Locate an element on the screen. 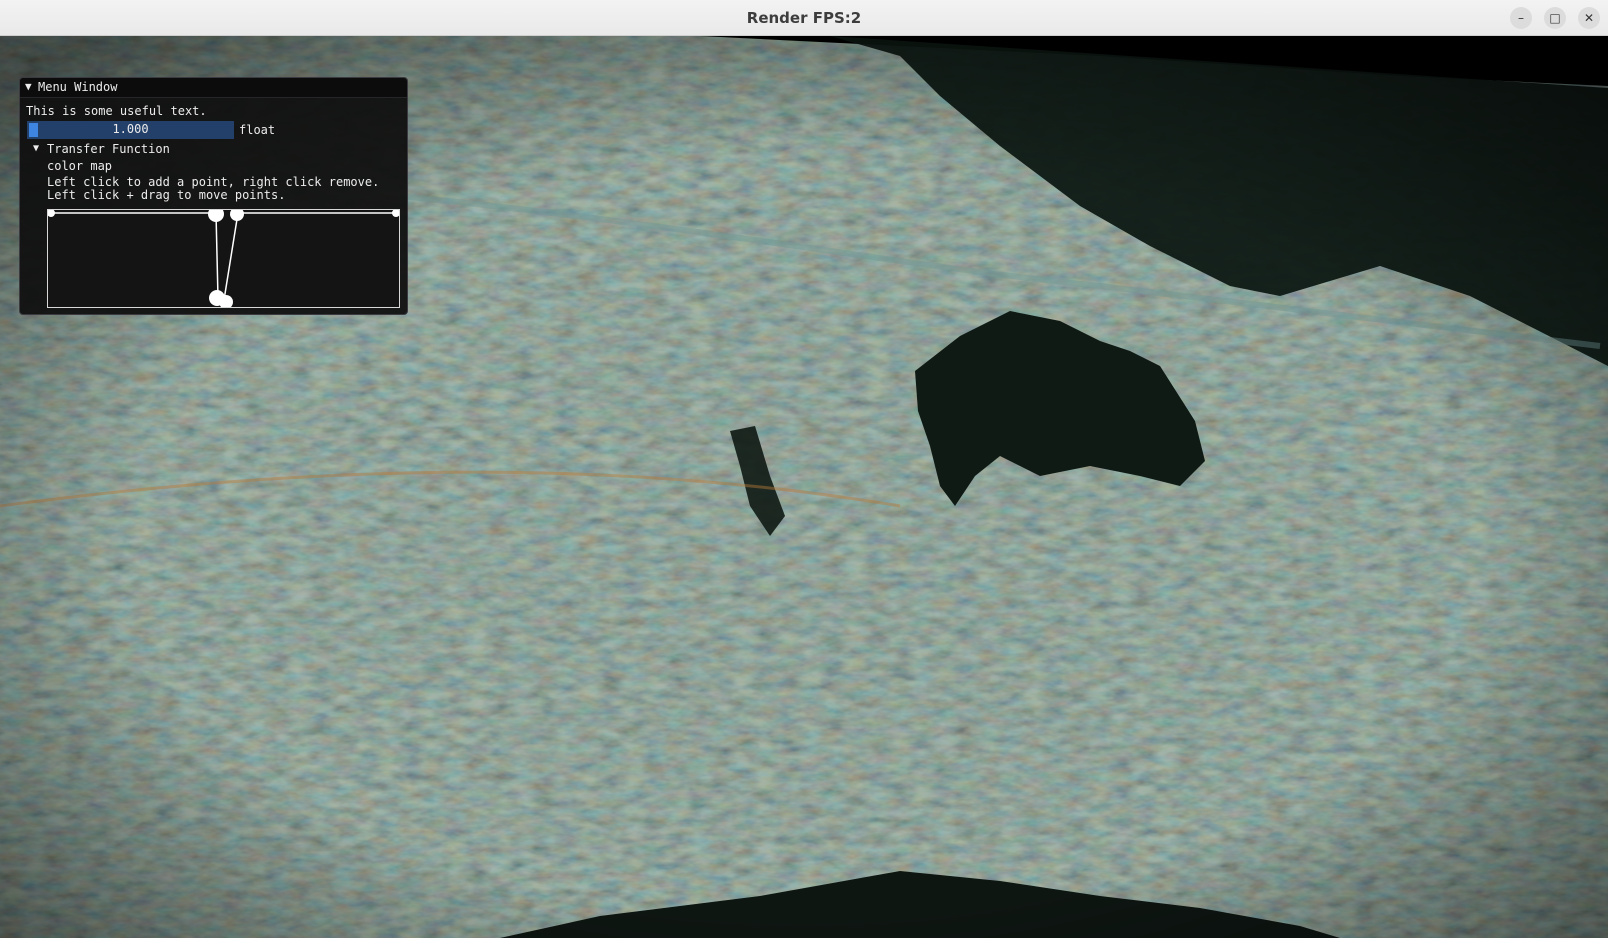 This screenshot has width=1608, height=938. tree-arrow-icon: ▼ is located at coordinates (36, 148).